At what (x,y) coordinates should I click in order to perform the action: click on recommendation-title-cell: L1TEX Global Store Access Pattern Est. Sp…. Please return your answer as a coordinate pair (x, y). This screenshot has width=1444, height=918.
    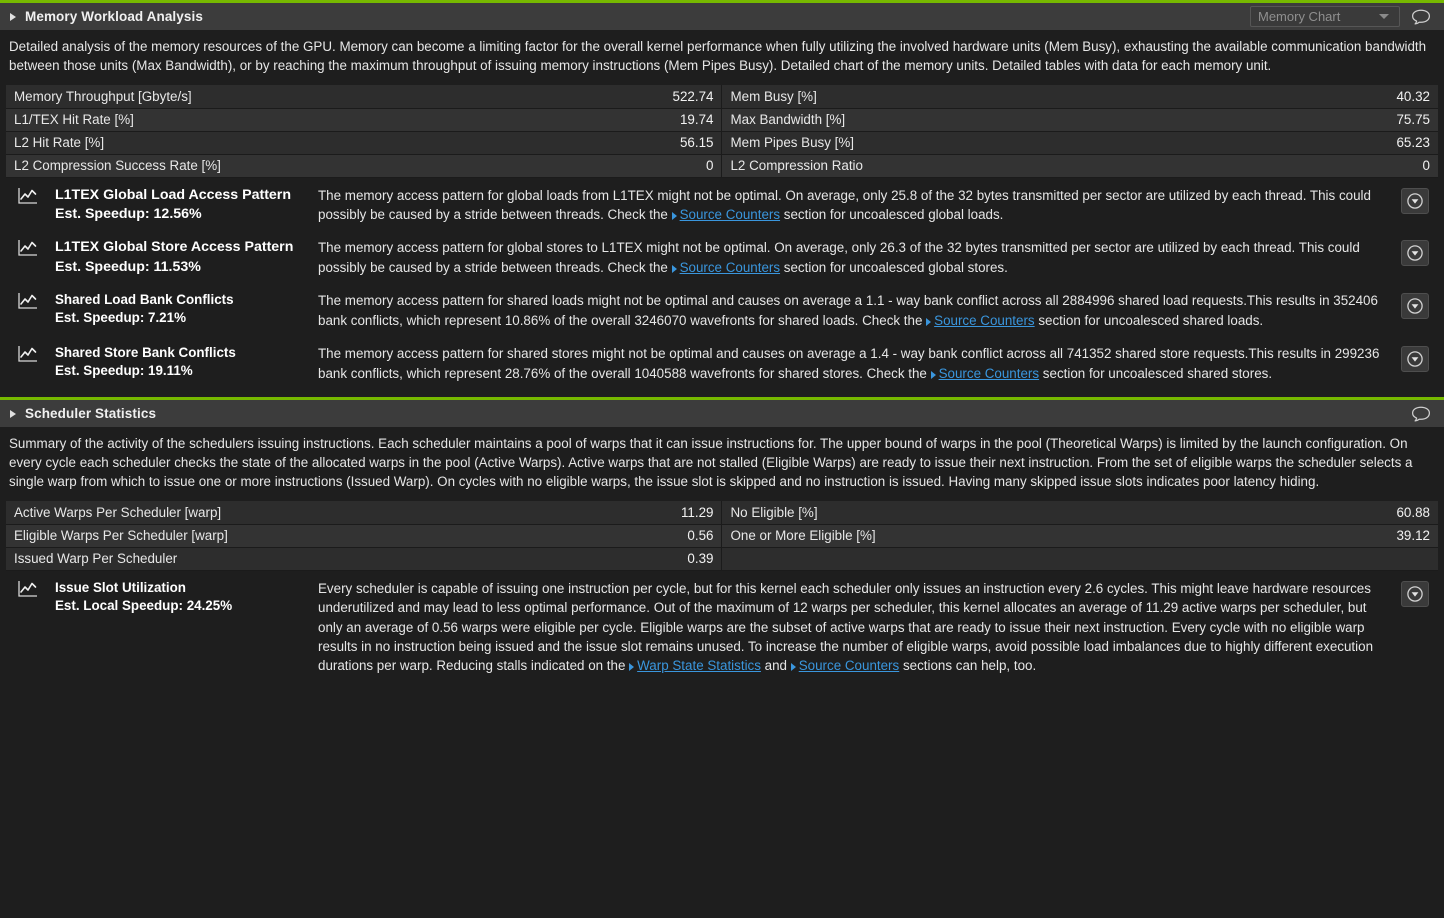
    Looking at the image, I should click on (186, 257).